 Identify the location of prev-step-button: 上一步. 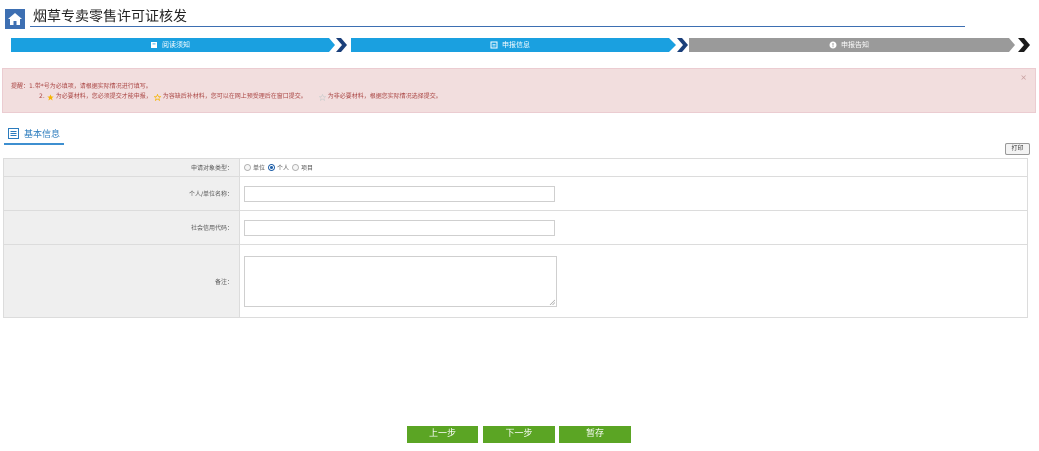
(442, 434).